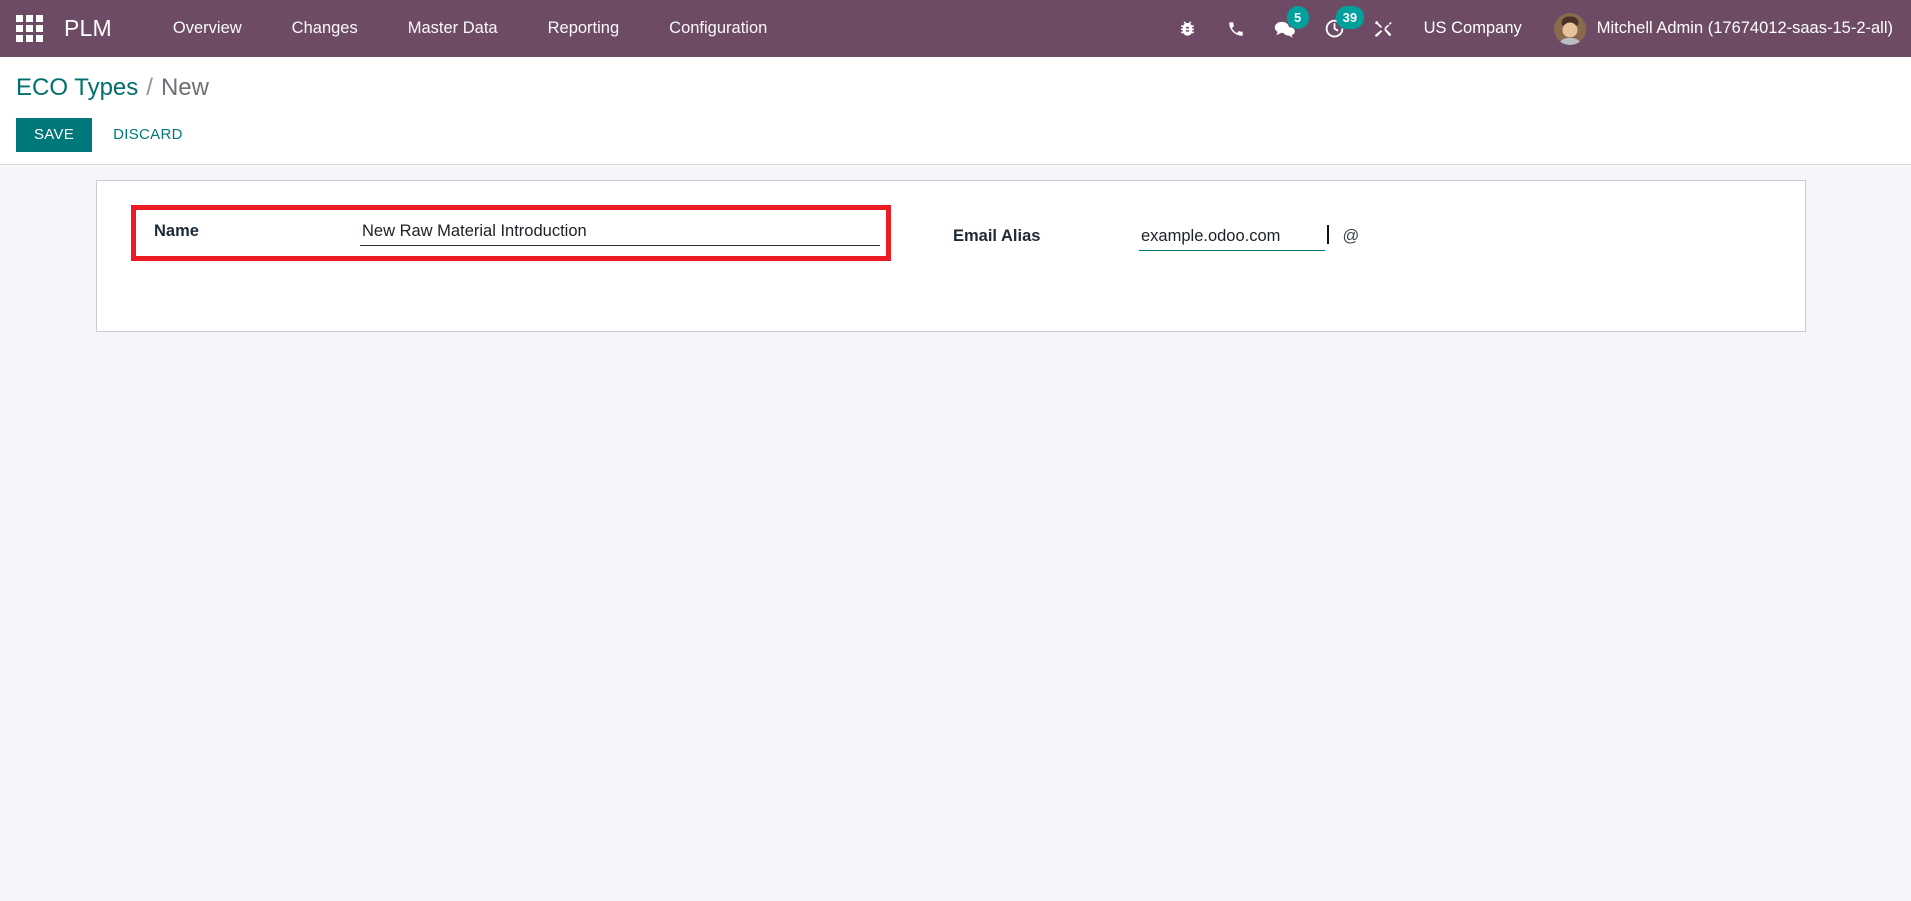  I want to click on name-field-highlight: Name, so click(511, 233).